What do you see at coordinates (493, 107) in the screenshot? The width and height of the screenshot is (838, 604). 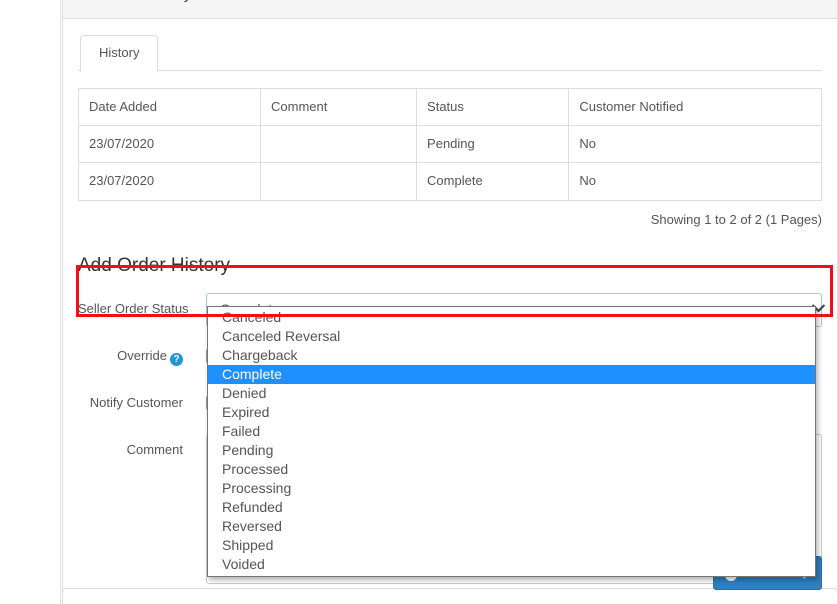 I see `col-status: Status` at bounding box center [493, 107].